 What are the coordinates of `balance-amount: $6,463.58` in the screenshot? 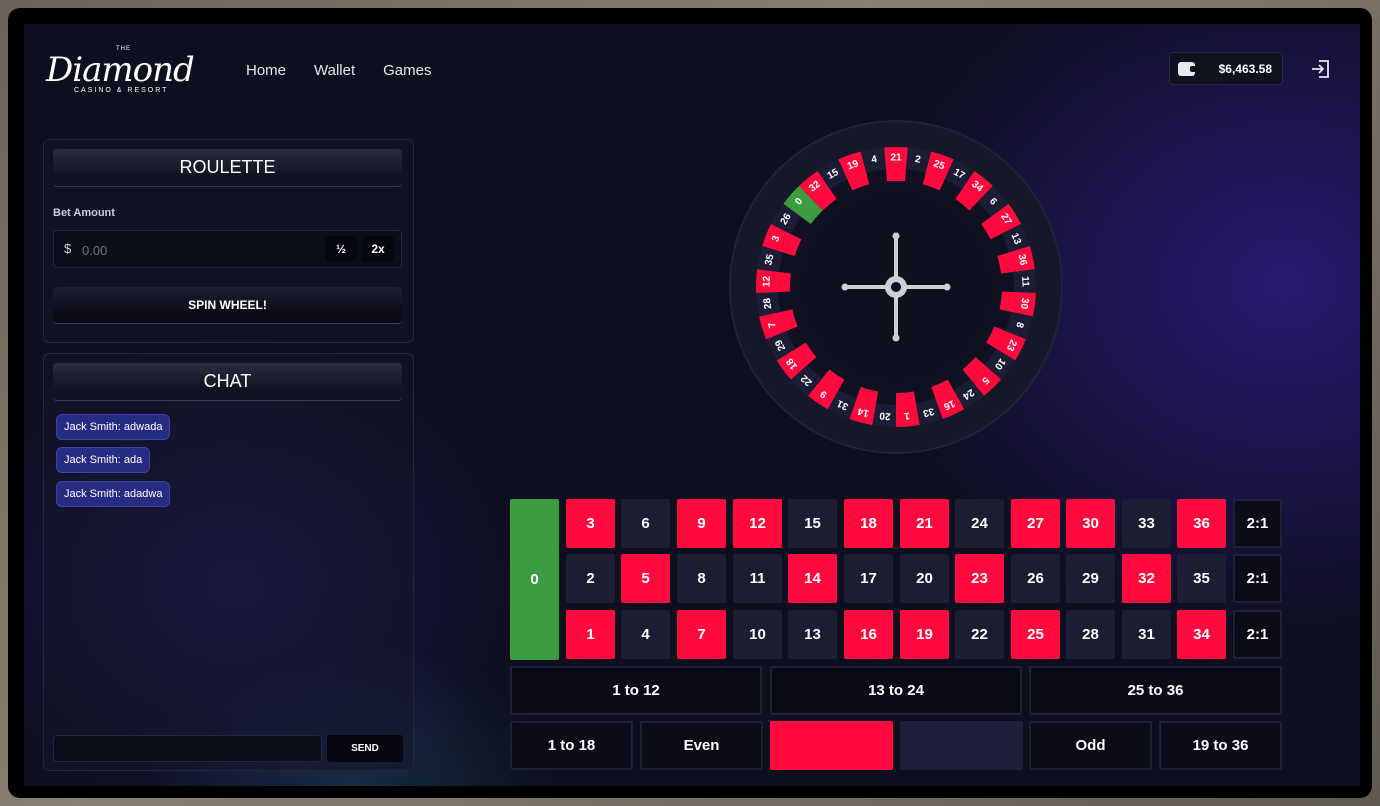 It's located at (1245, 69).